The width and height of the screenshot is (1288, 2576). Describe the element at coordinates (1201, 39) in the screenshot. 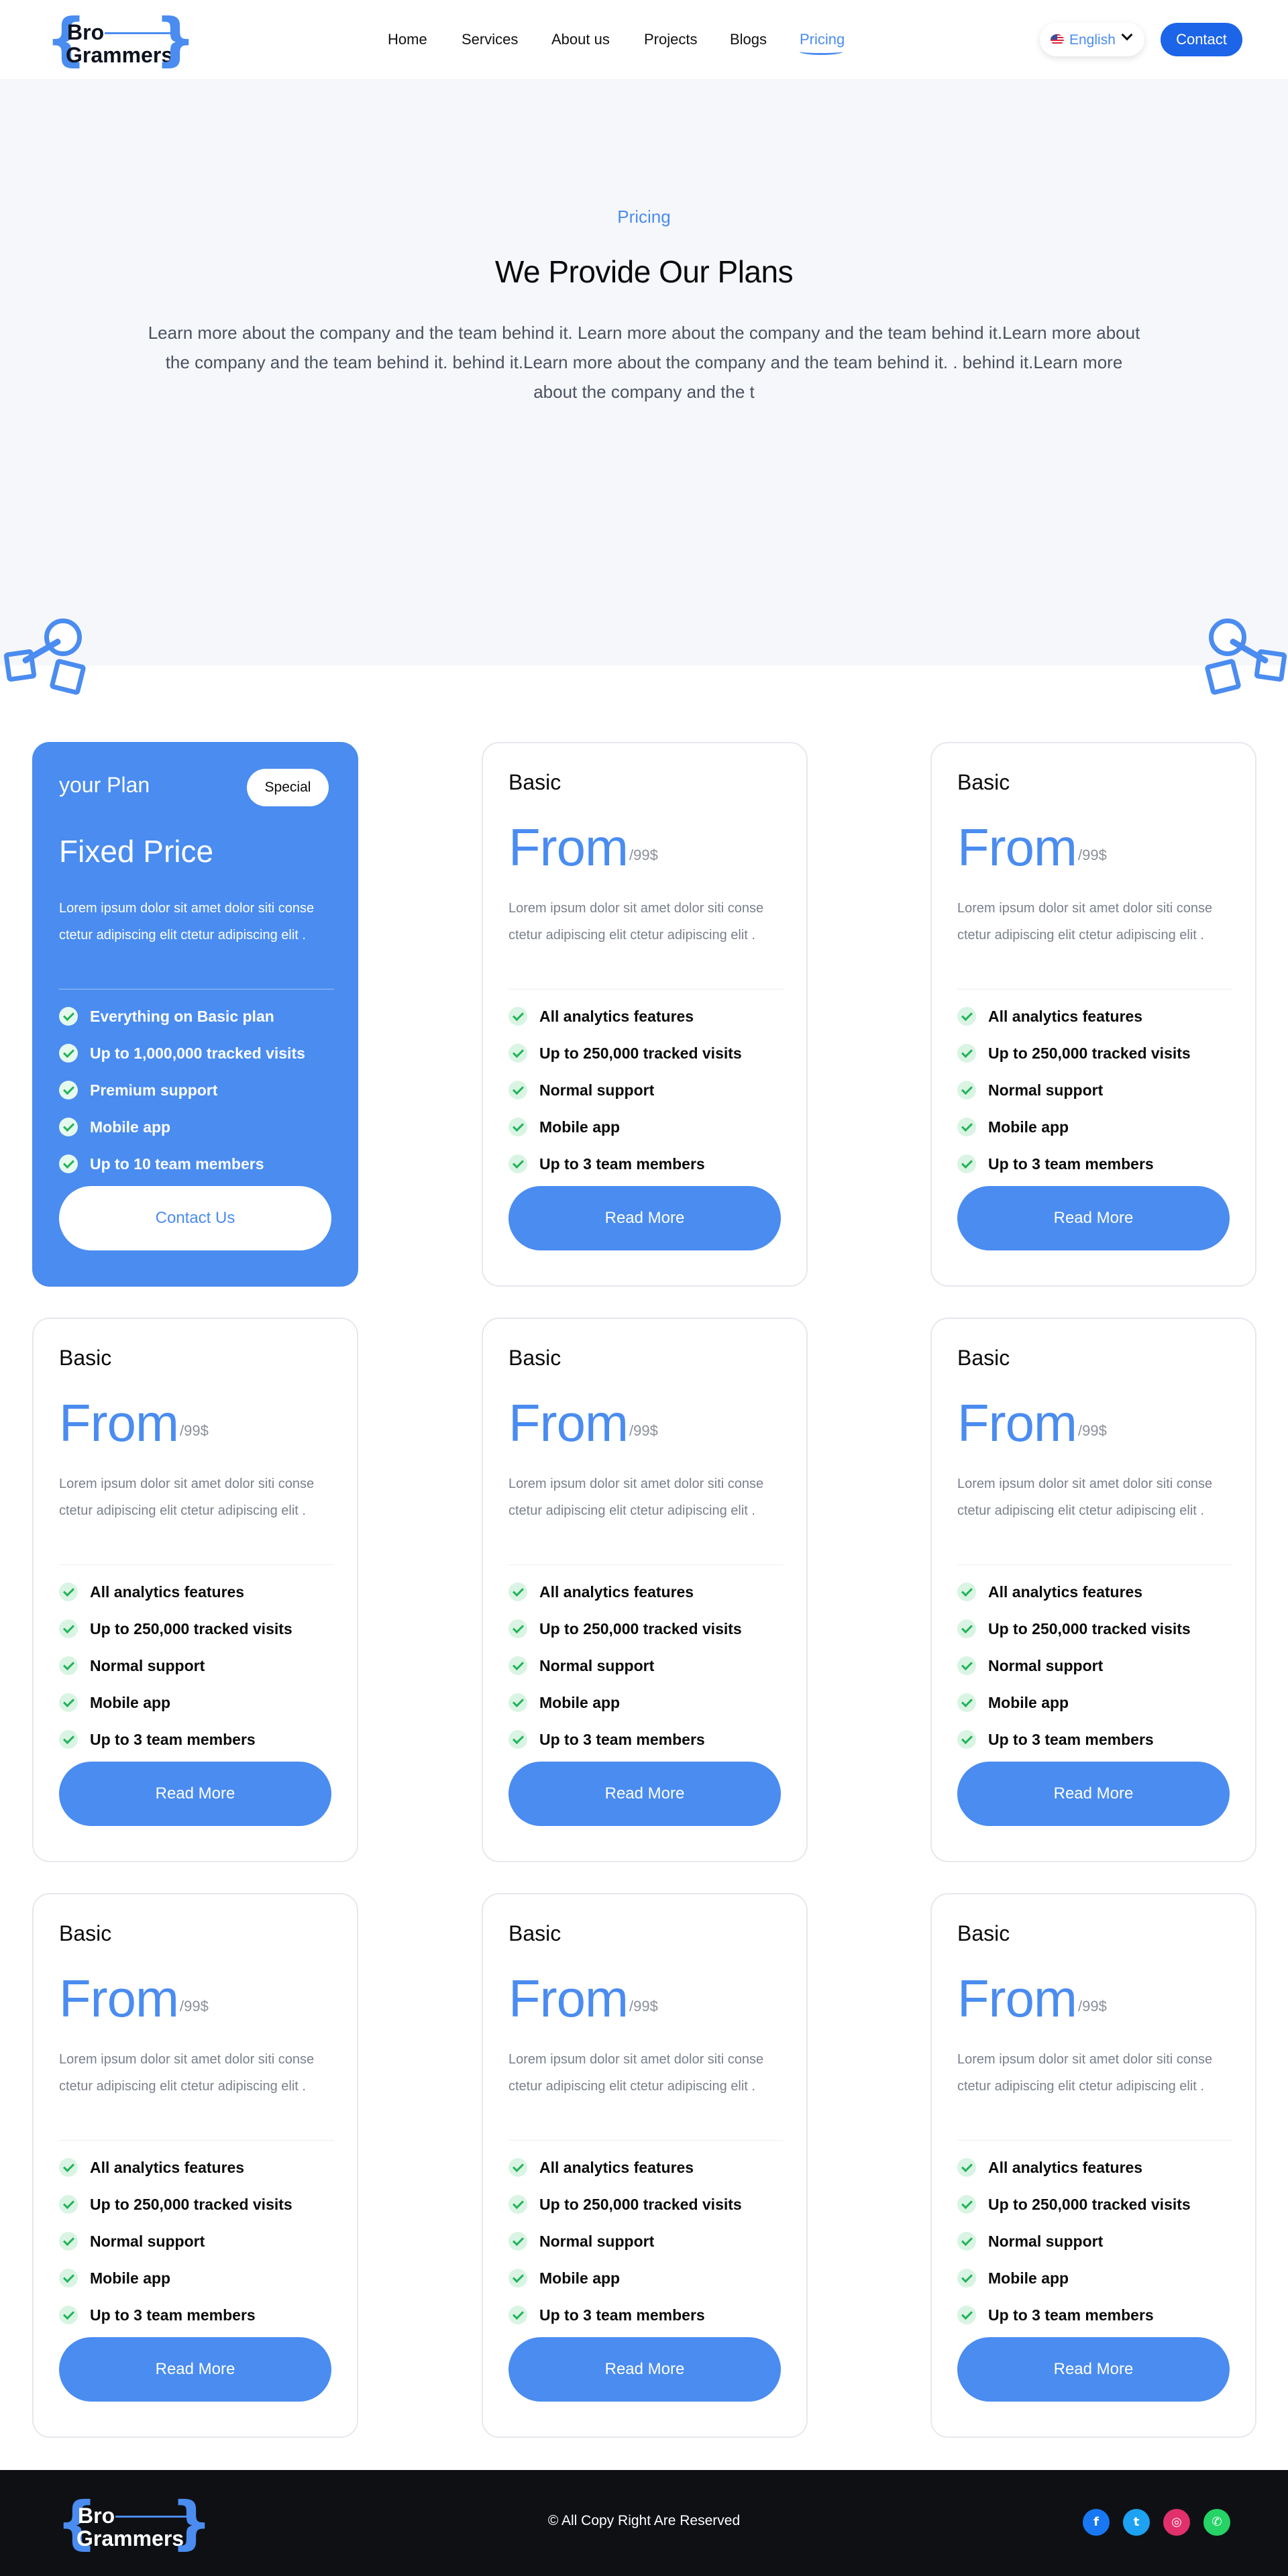

I see `contact-button: Contact` at that location.